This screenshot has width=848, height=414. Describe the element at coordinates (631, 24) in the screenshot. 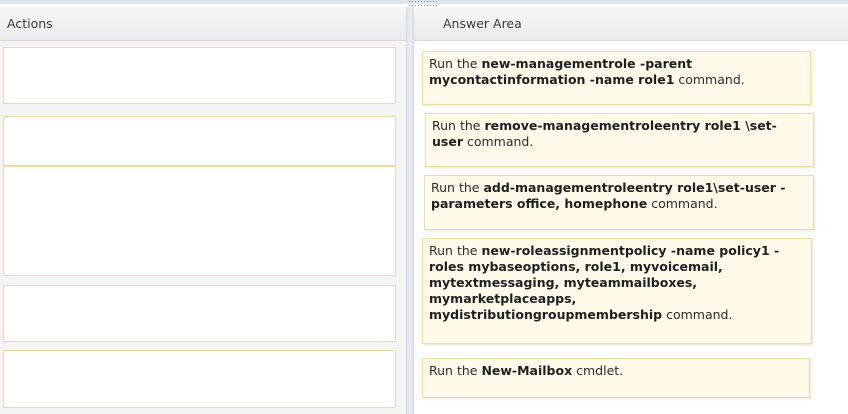

I see `answer-area-header: Answer Area` at that location.